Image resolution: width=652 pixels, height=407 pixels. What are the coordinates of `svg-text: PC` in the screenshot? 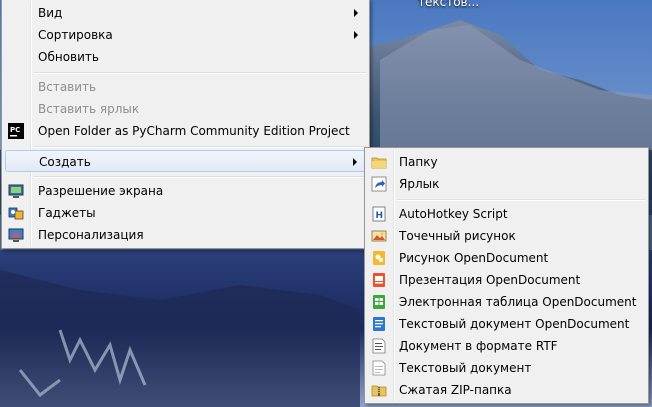 It's located at (15, 130).